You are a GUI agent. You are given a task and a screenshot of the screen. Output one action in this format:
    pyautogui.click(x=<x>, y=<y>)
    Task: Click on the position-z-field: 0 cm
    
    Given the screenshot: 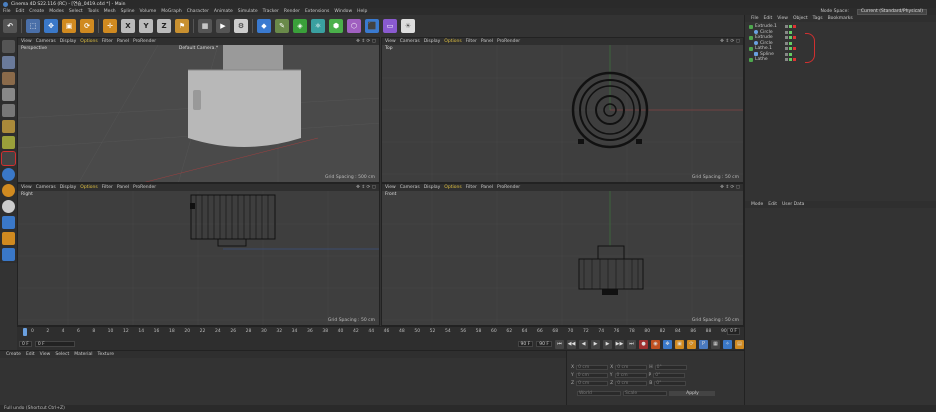 What is the action you would take?
    pyautogui.click(x=592, y=383)
    